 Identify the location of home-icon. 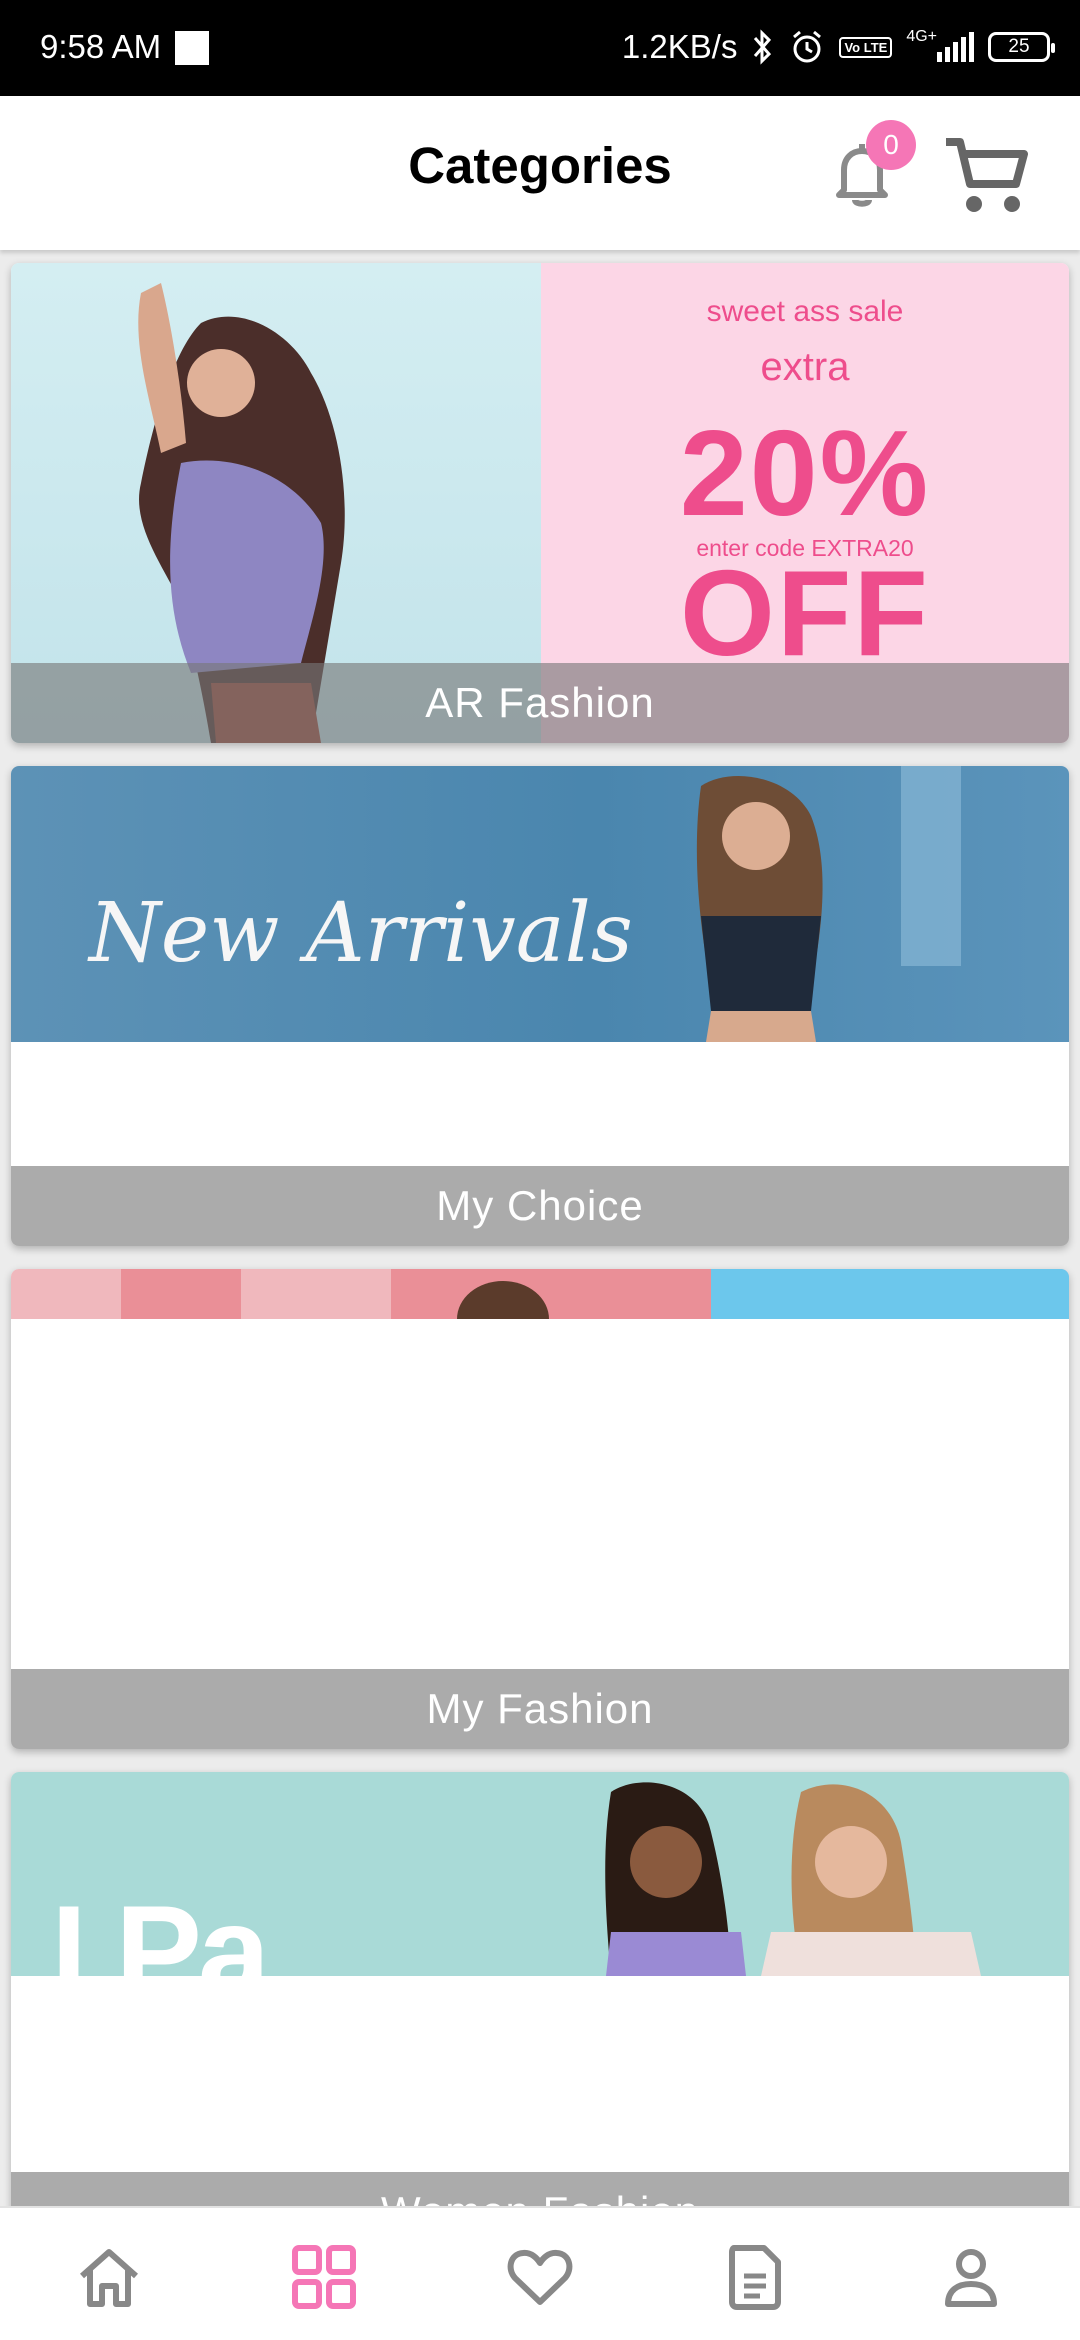
(109, 2278).